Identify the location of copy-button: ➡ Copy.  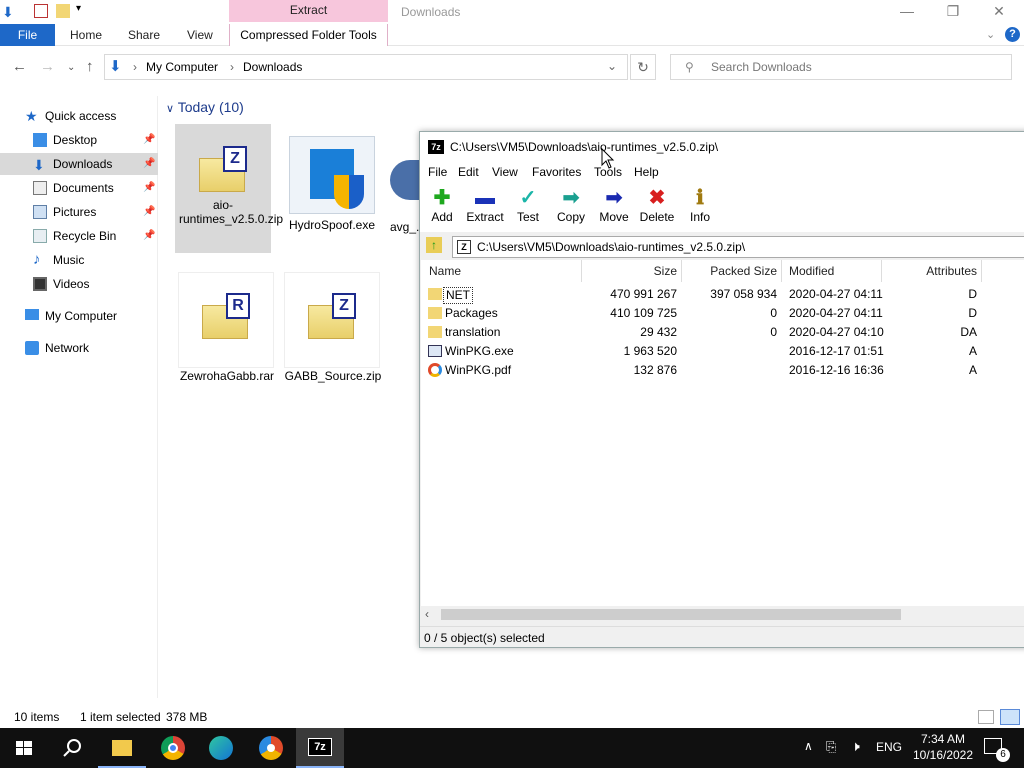
(571, 205).